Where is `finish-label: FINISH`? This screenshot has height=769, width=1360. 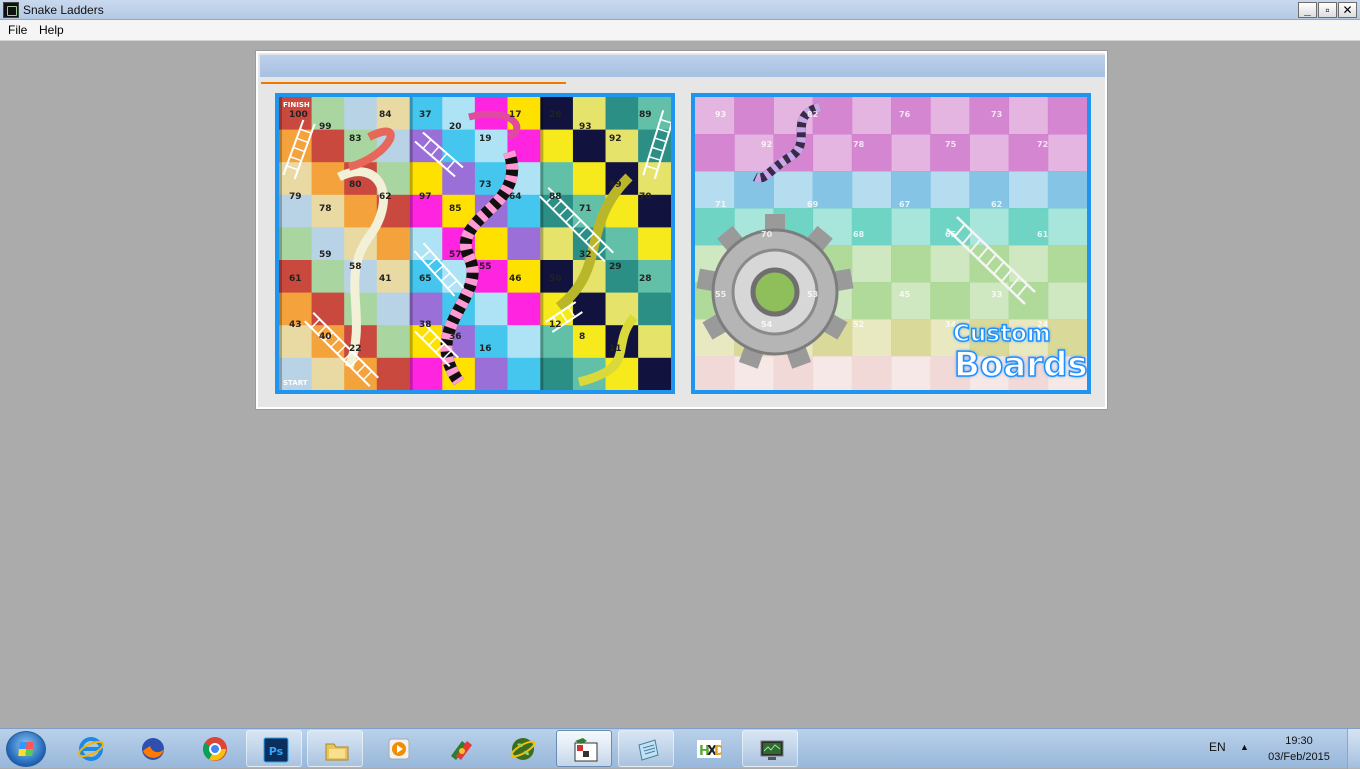 finish-label: FINISH is located at coordinates (296, 105).